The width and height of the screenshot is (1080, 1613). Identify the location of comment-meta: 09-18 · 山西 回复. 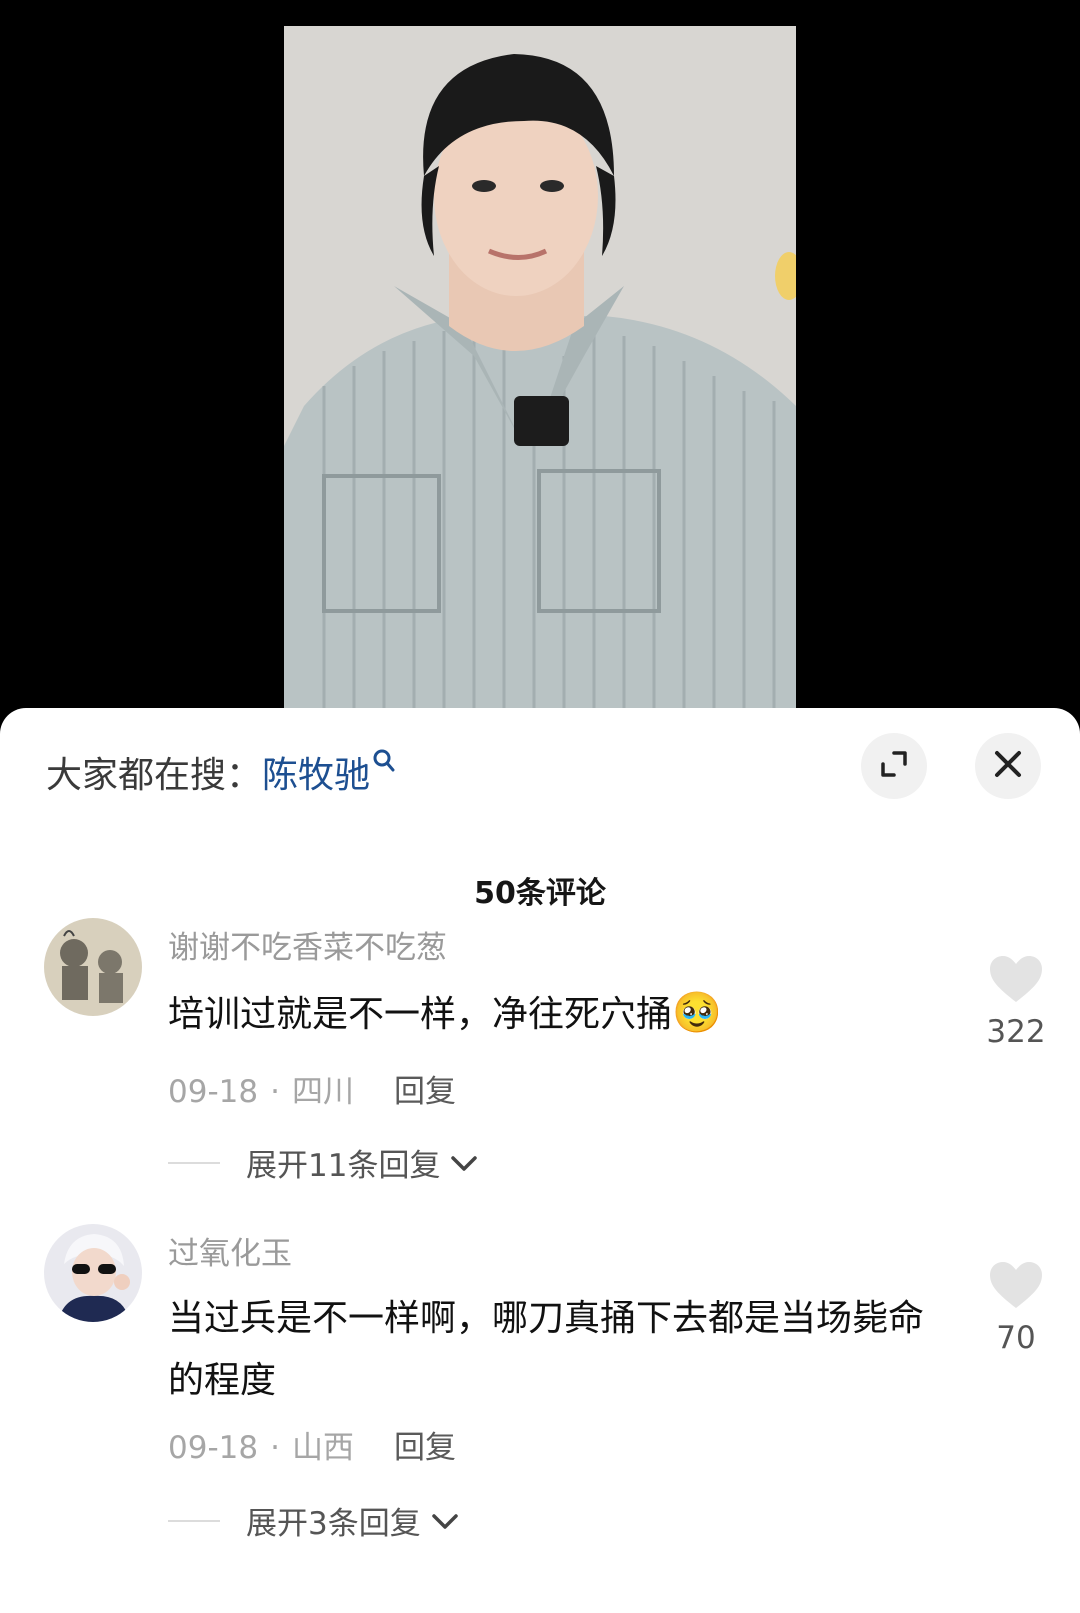
(312, 1448).